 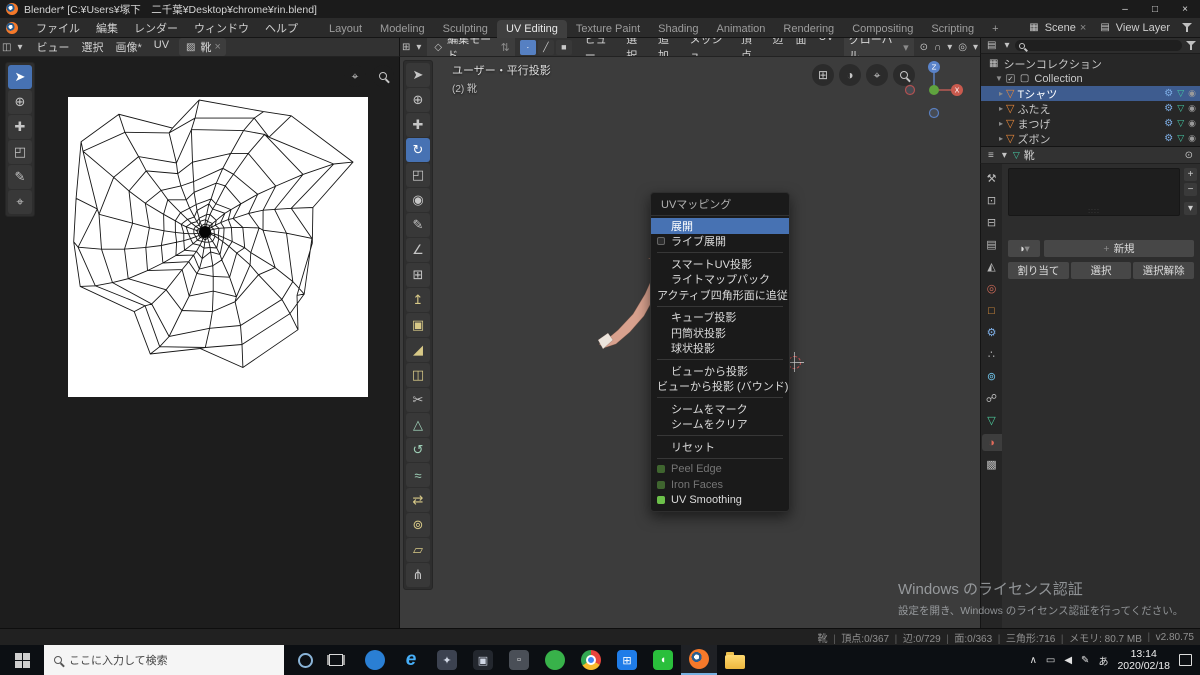 What do you see at coordinates (418, 500) in the screenshot?
I see `viewport-tool-edge-slide: ⇄` at bounding box center [418, 500].